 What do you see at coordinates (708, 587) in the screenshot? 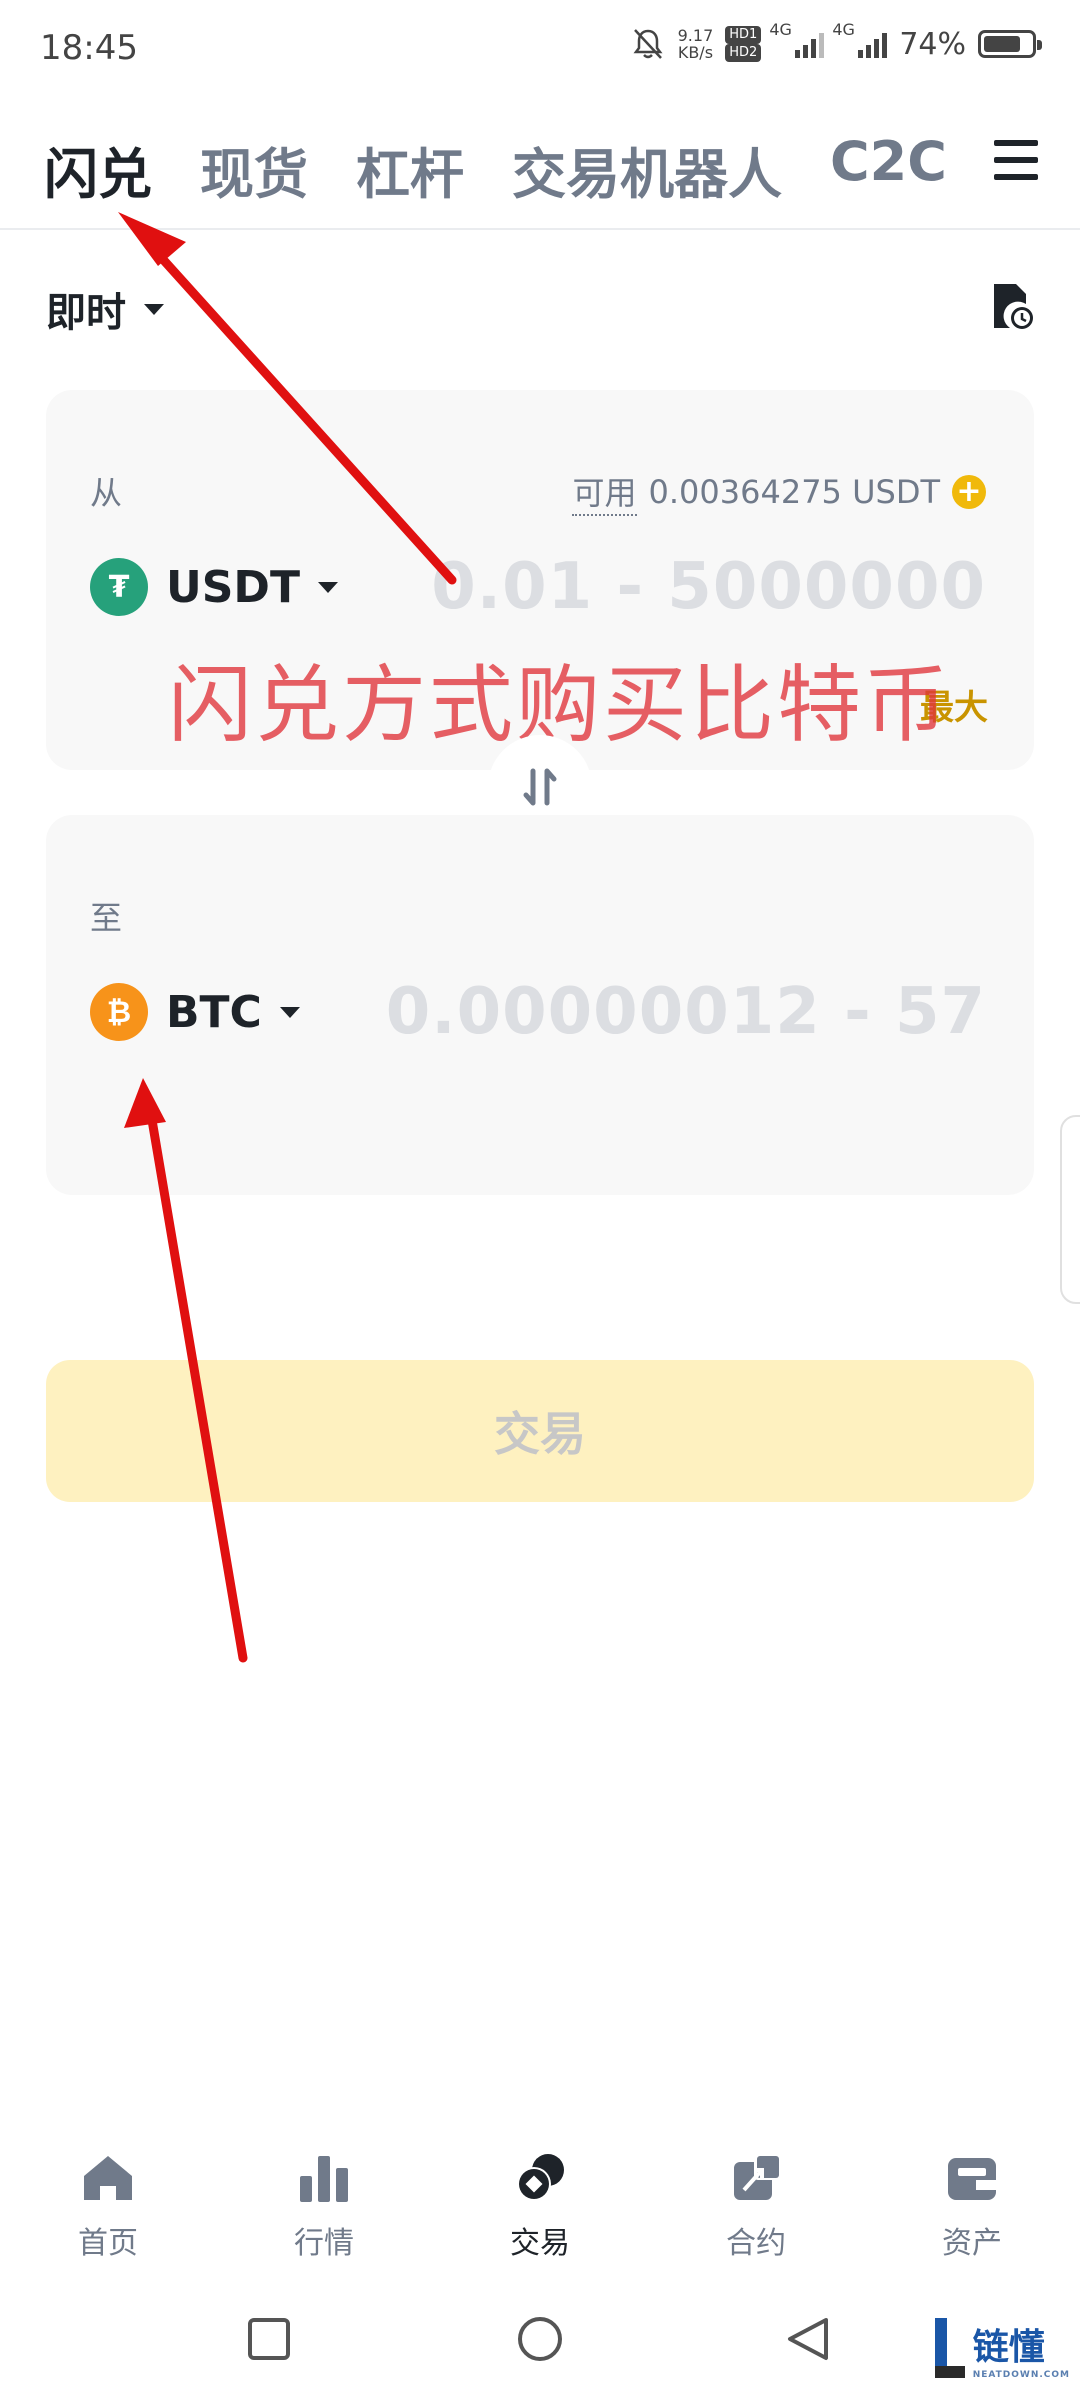
I see `from-amount-input: 0.01 - 5000000` at bounding box center [708, 587].